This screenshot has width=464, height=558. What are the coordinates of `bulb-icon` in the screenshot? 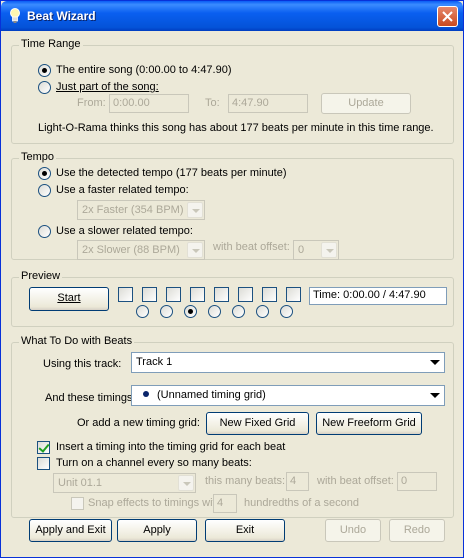 It's located at (15, 15).